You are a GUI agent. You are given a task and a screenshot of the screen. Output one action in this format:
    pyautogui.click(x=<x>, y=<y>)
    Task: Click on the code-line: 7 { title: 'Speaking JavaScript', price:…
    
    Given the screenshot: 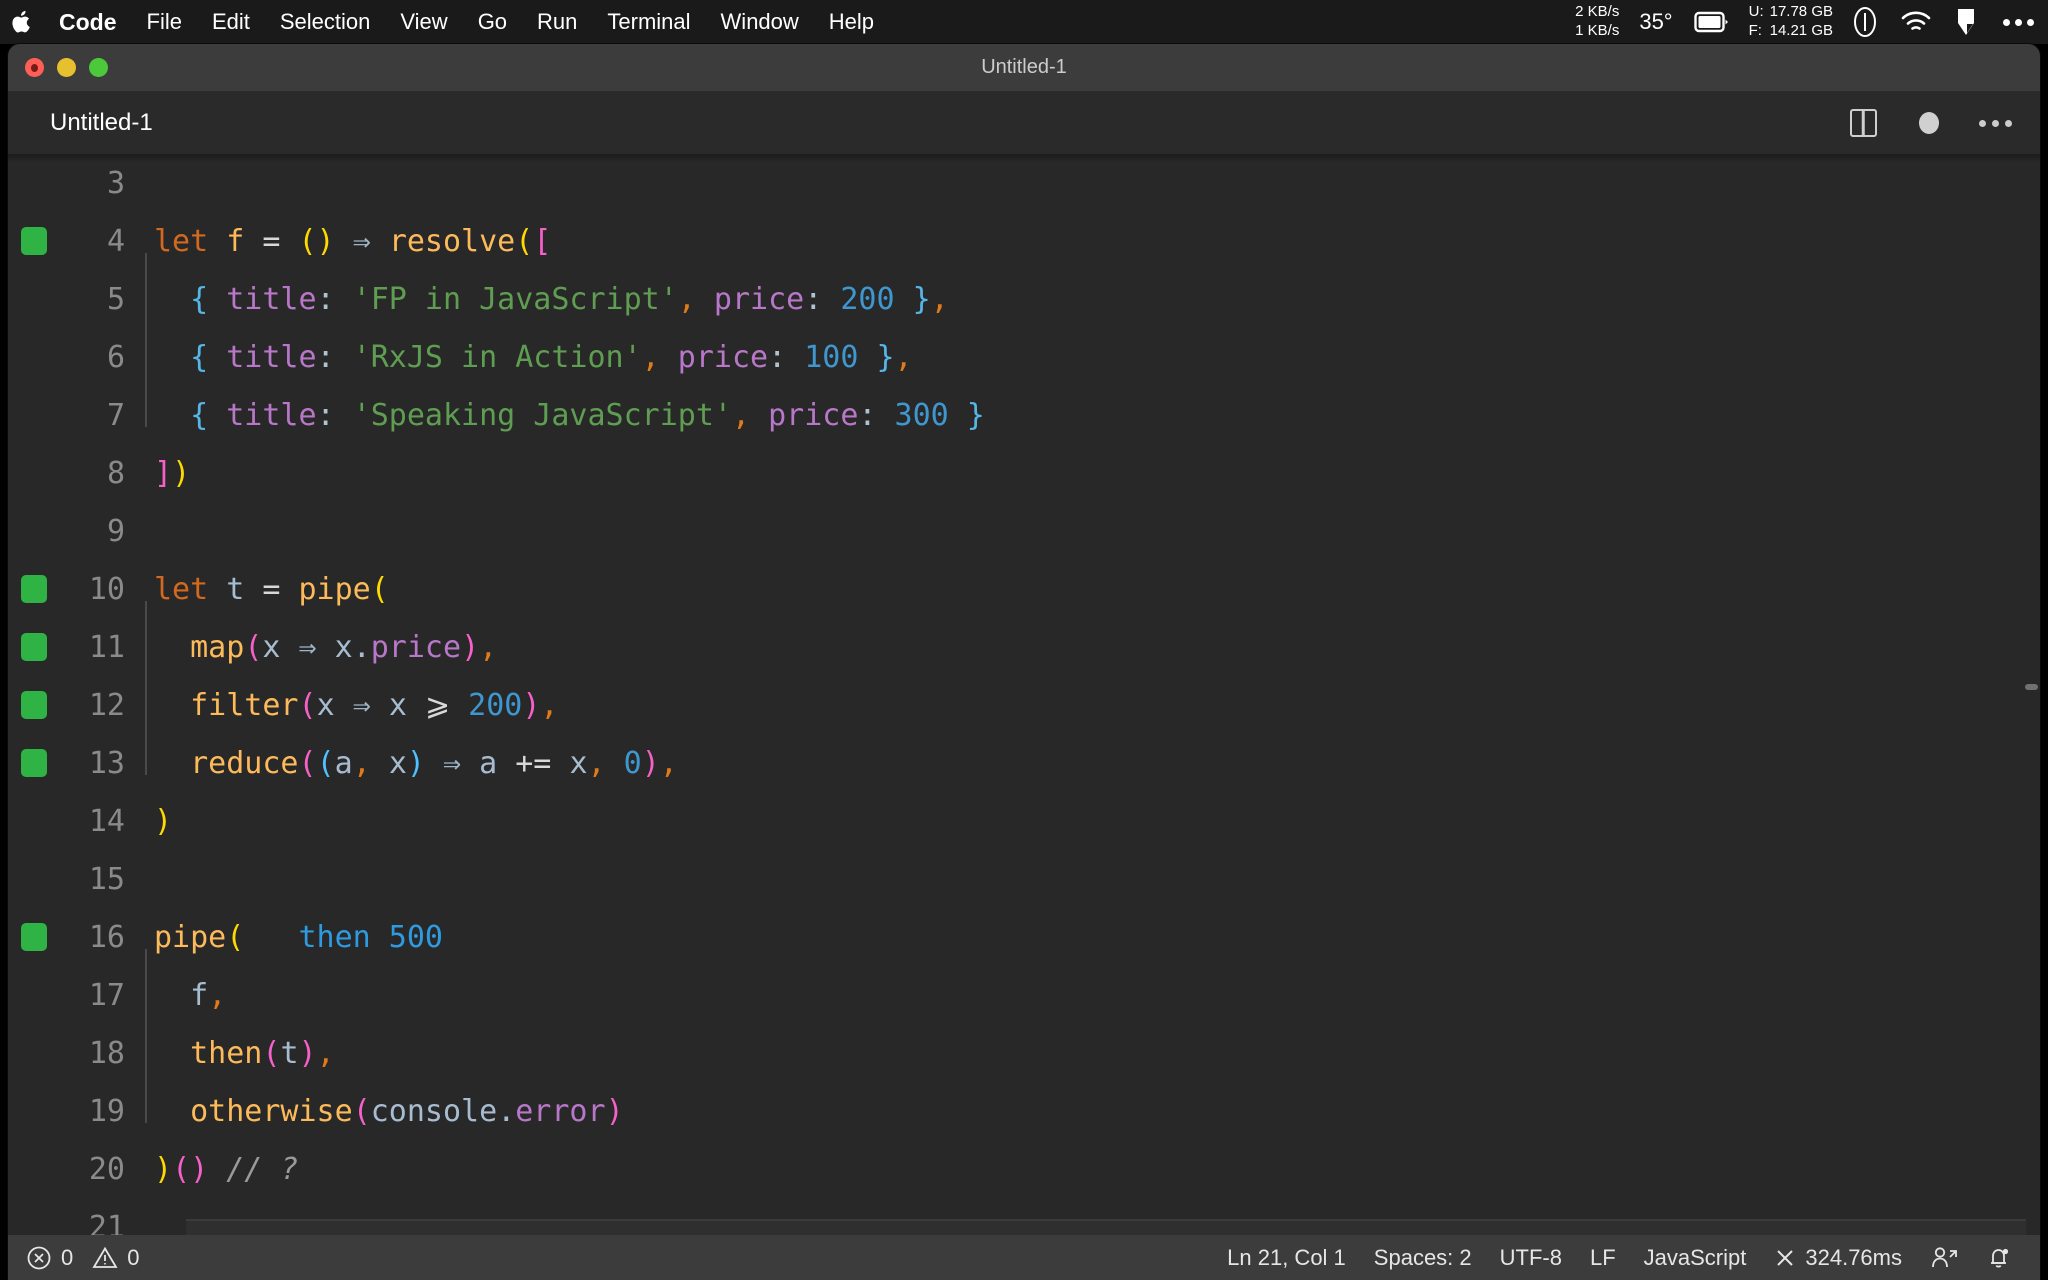 What is the action you would take?
    pyautogui.click(x=1024, y=406)
    